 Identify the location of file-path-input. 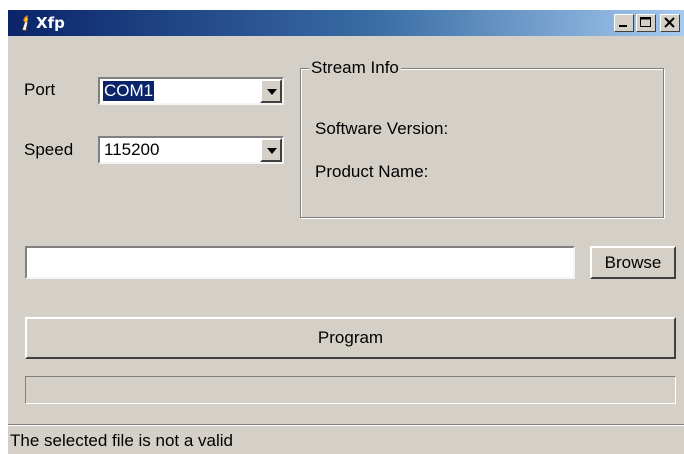
(300, 262).